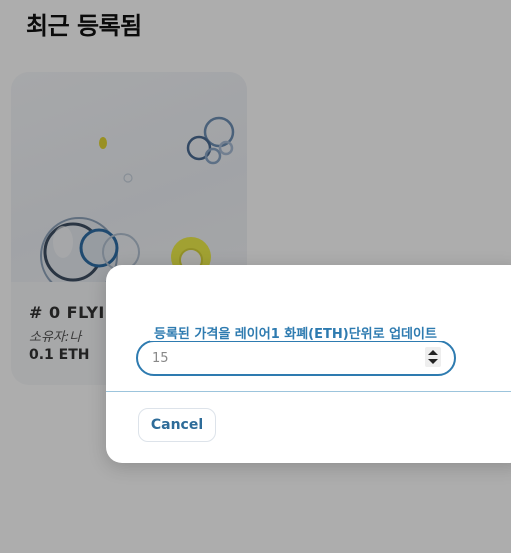  I want to click on cancel-button: Cancel, so click(177, 425).